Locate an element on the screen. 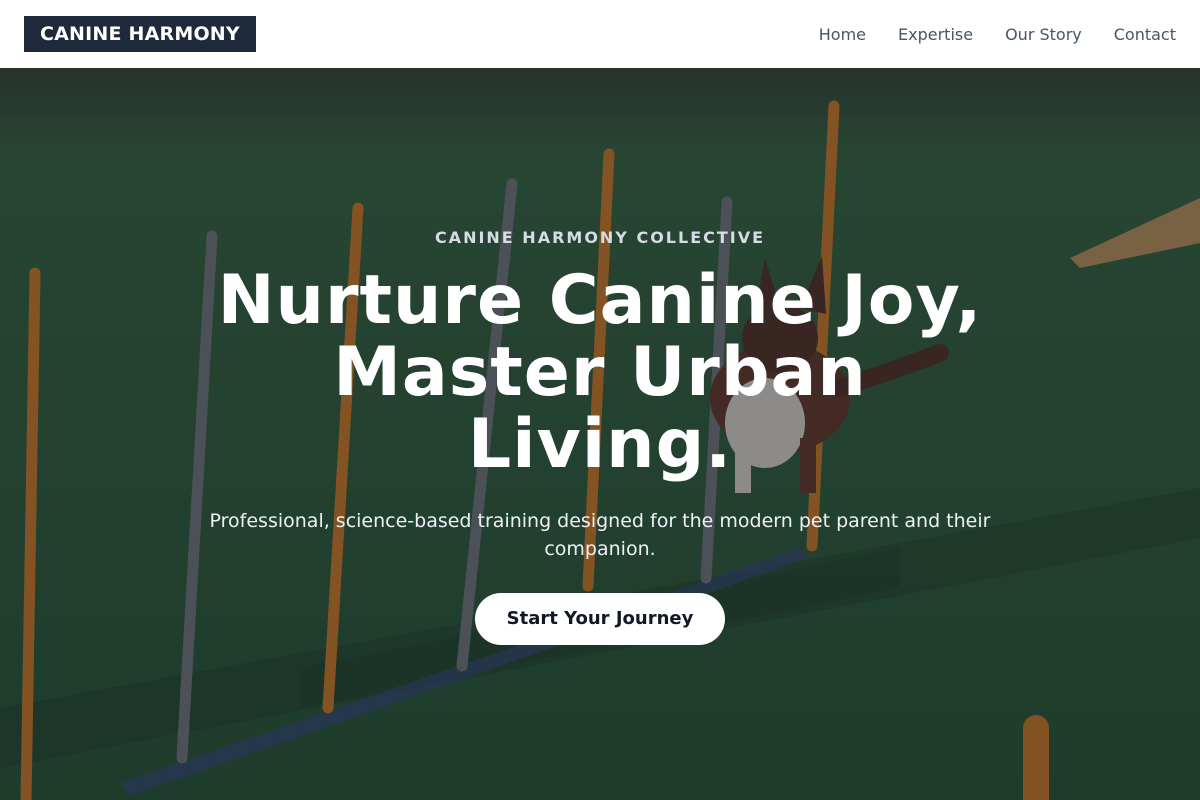 The height and width of the screenshot is (800, 1200). hero-eyebrow: CANINE HARMONY COLLECTIVE is located at coordinates (600, 237).